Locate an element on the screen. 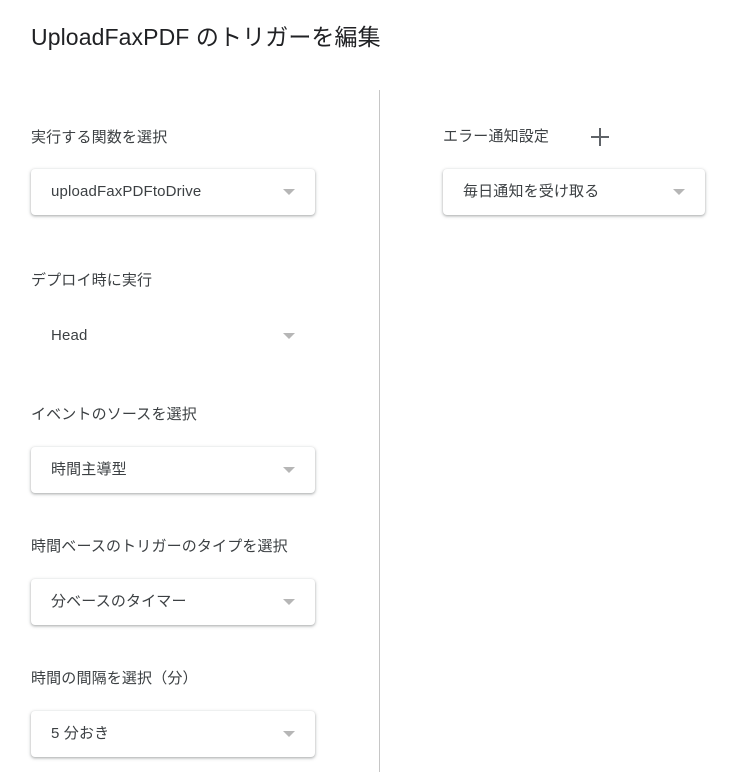 Image resolution: width=738 pixels, height=774 pixels. select-deployment: Head is located at coordinates (173, 336).